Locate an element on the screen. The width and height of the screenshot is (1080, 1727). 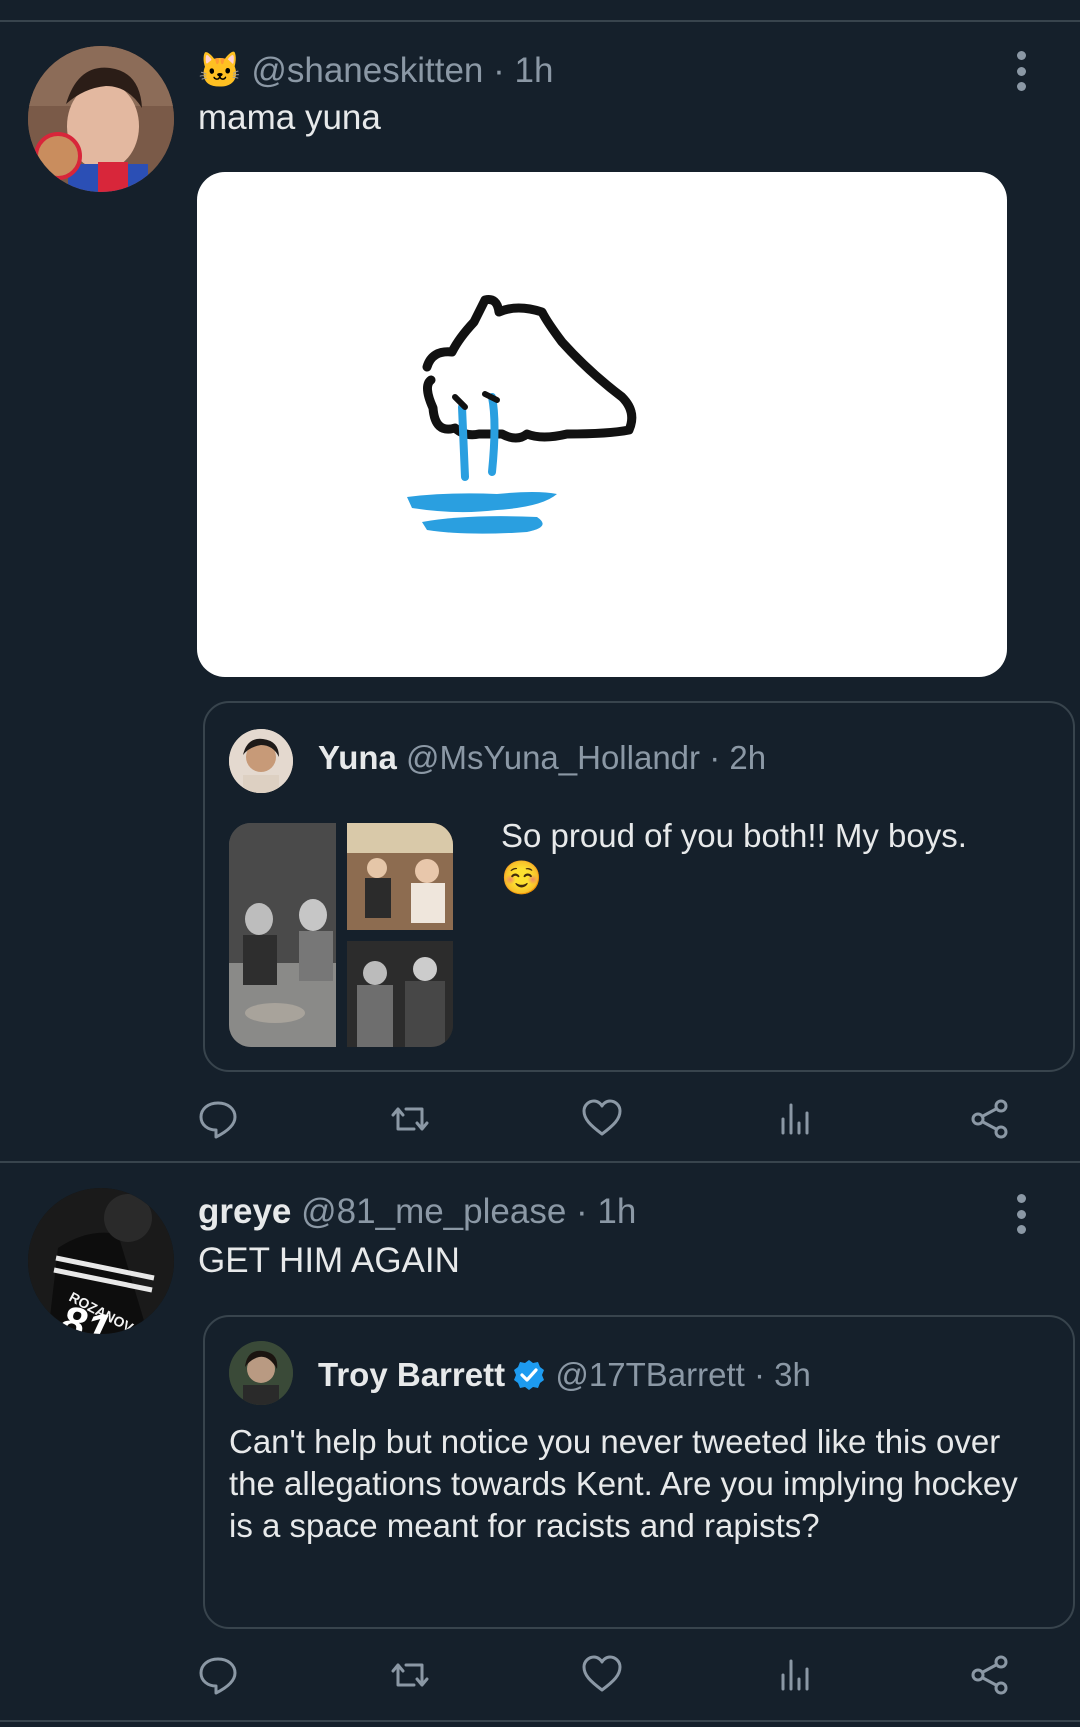
avatar: ROZANOV 81 is located at coordinates (101, 1261).